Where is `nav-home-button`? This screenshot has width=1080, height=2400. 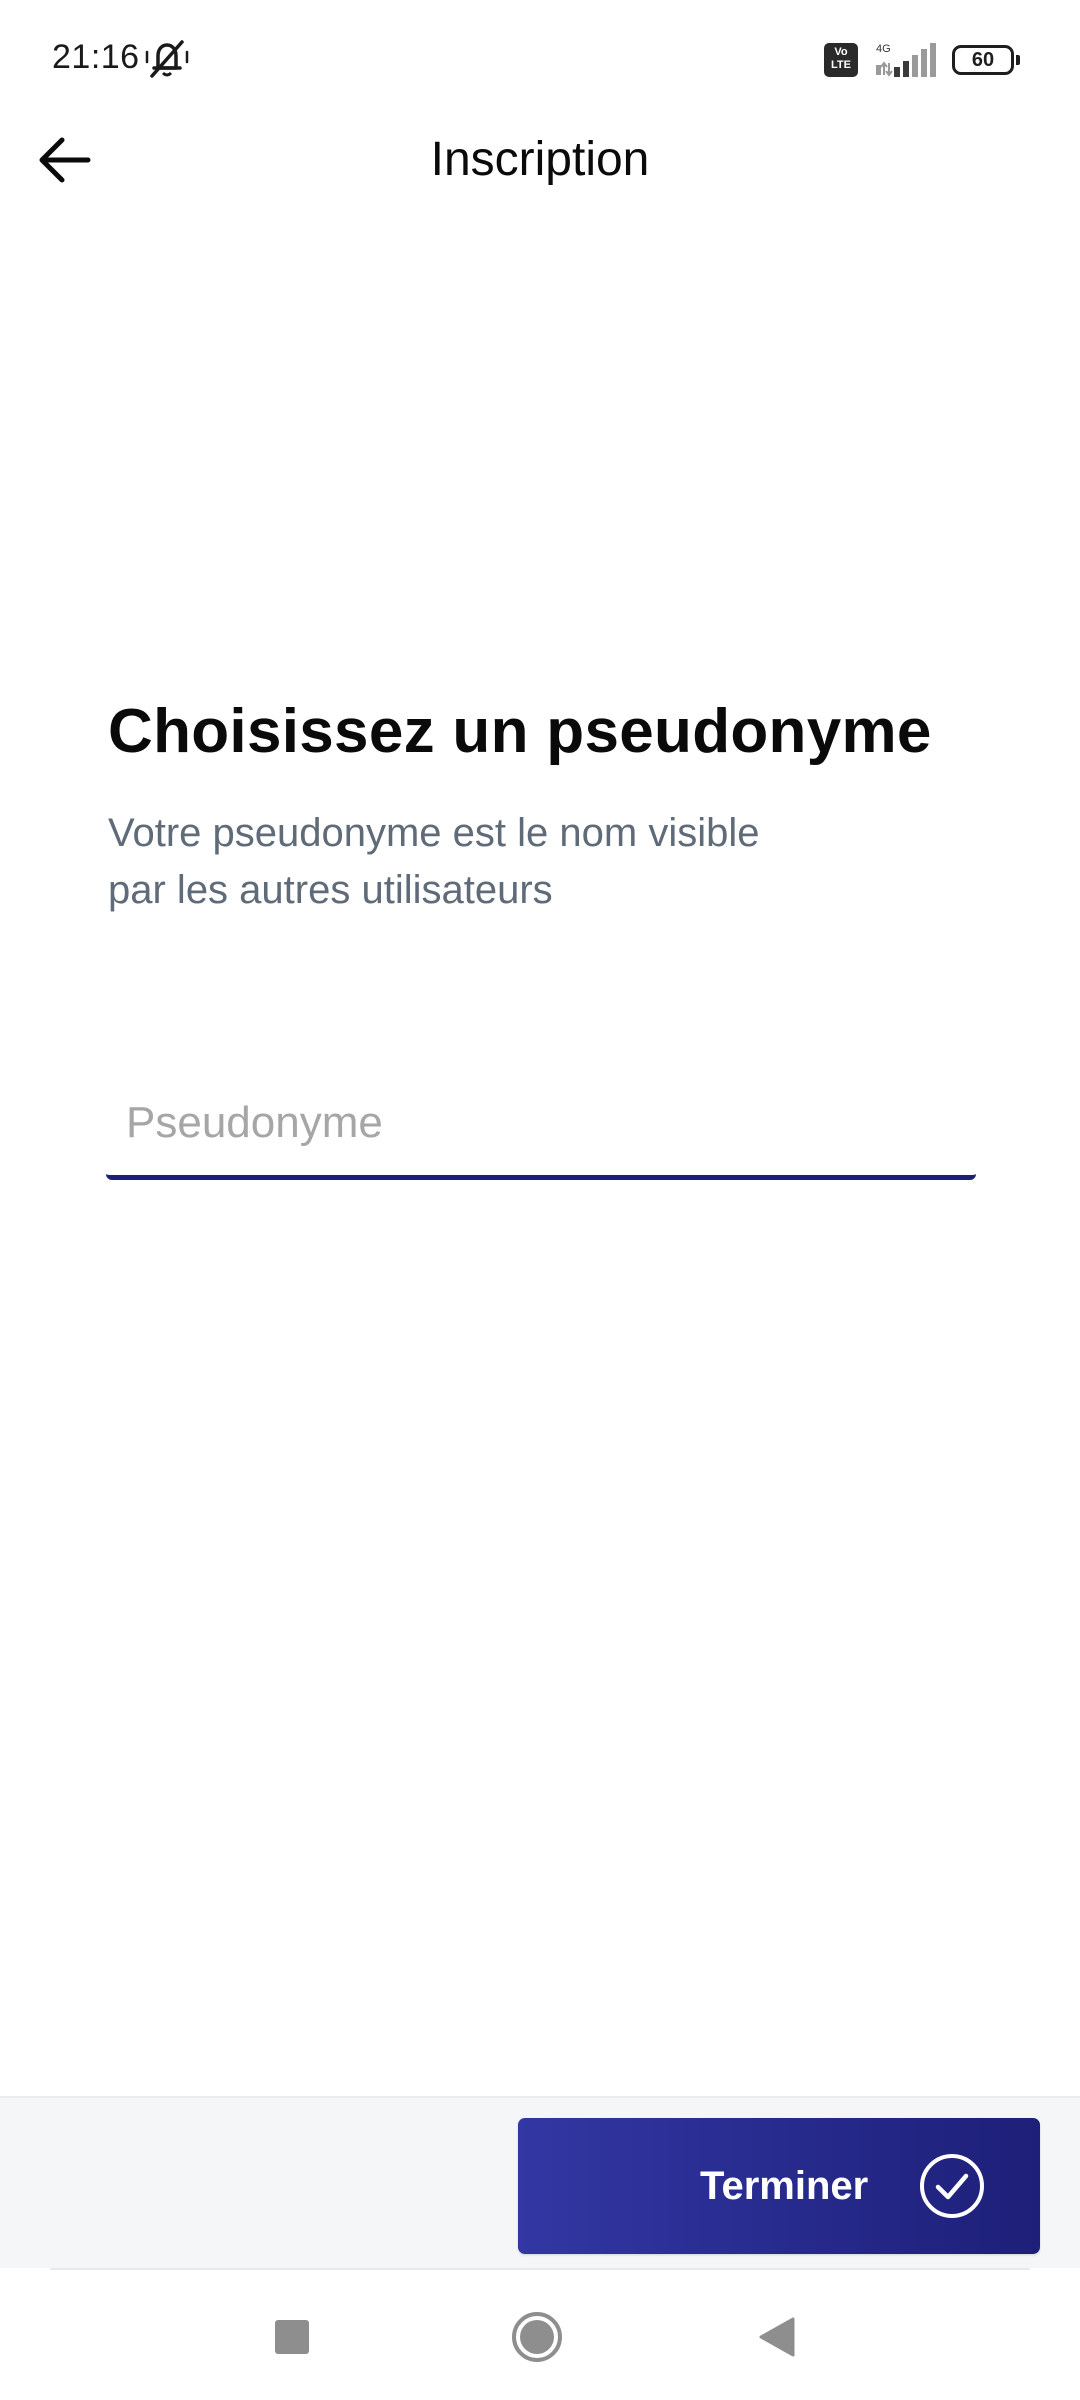
nav-home-button is located at coordinates (537, 2337).